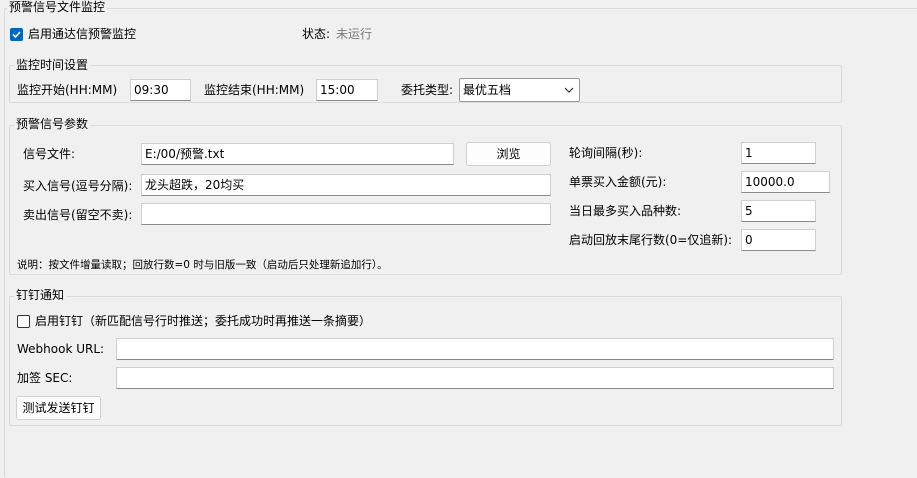  What do you see at coordinates (49, 154) in the screenshot?
I see `signal-file-label: 信号文件:` at bounding box center [49, 154].